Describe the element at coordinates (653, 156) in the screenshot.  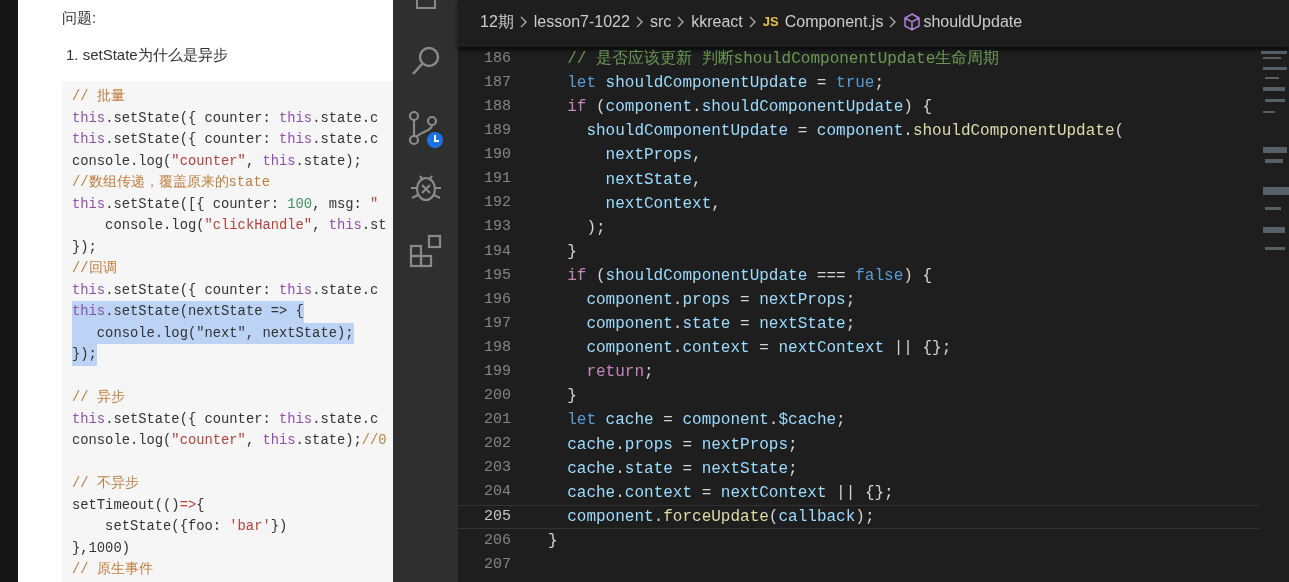
I see `code-line: nextProps,` at that location.